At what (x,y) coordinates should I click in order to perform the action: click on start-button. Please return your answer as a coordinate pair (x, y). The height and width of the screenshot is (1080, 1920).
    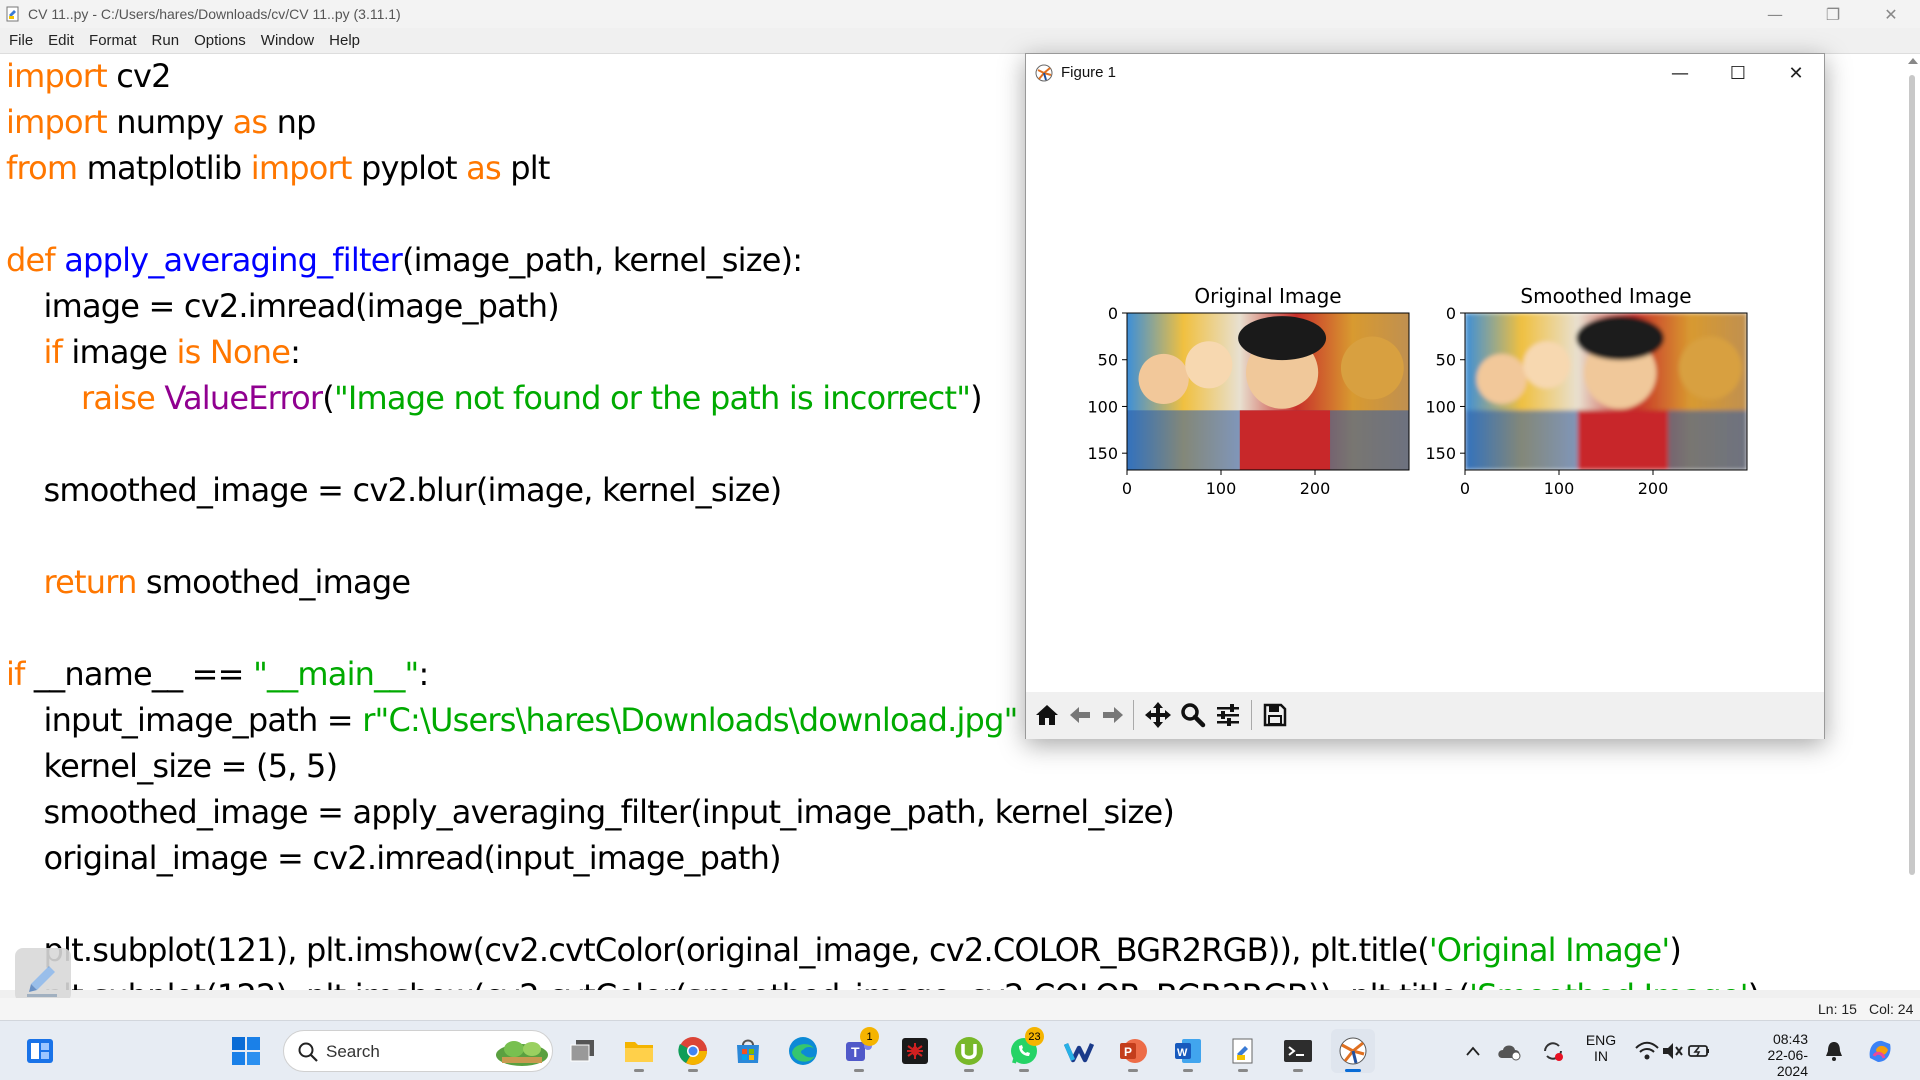
    Looking at the image, I should click on (246, 1051).